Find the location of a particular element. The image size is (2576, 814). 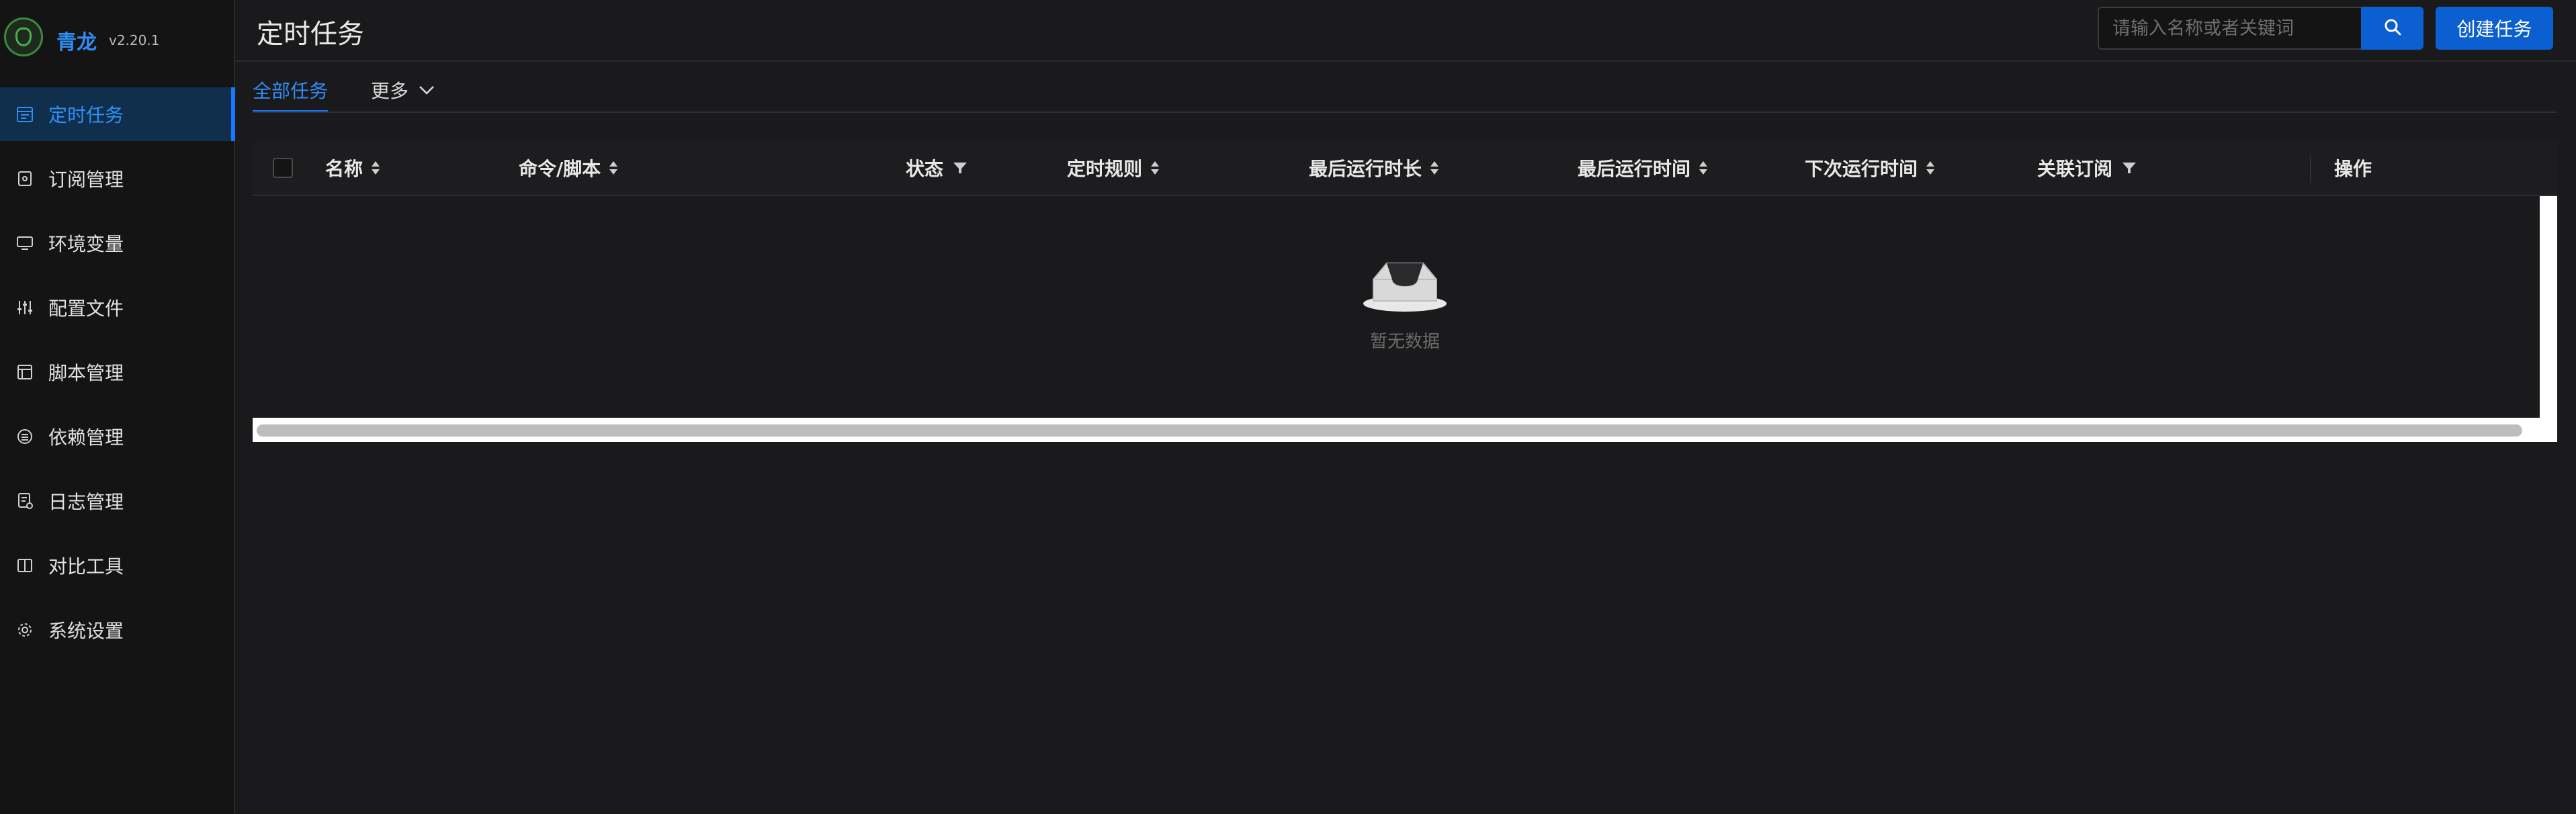

code-file-icon is located at coordinates (25, 372).